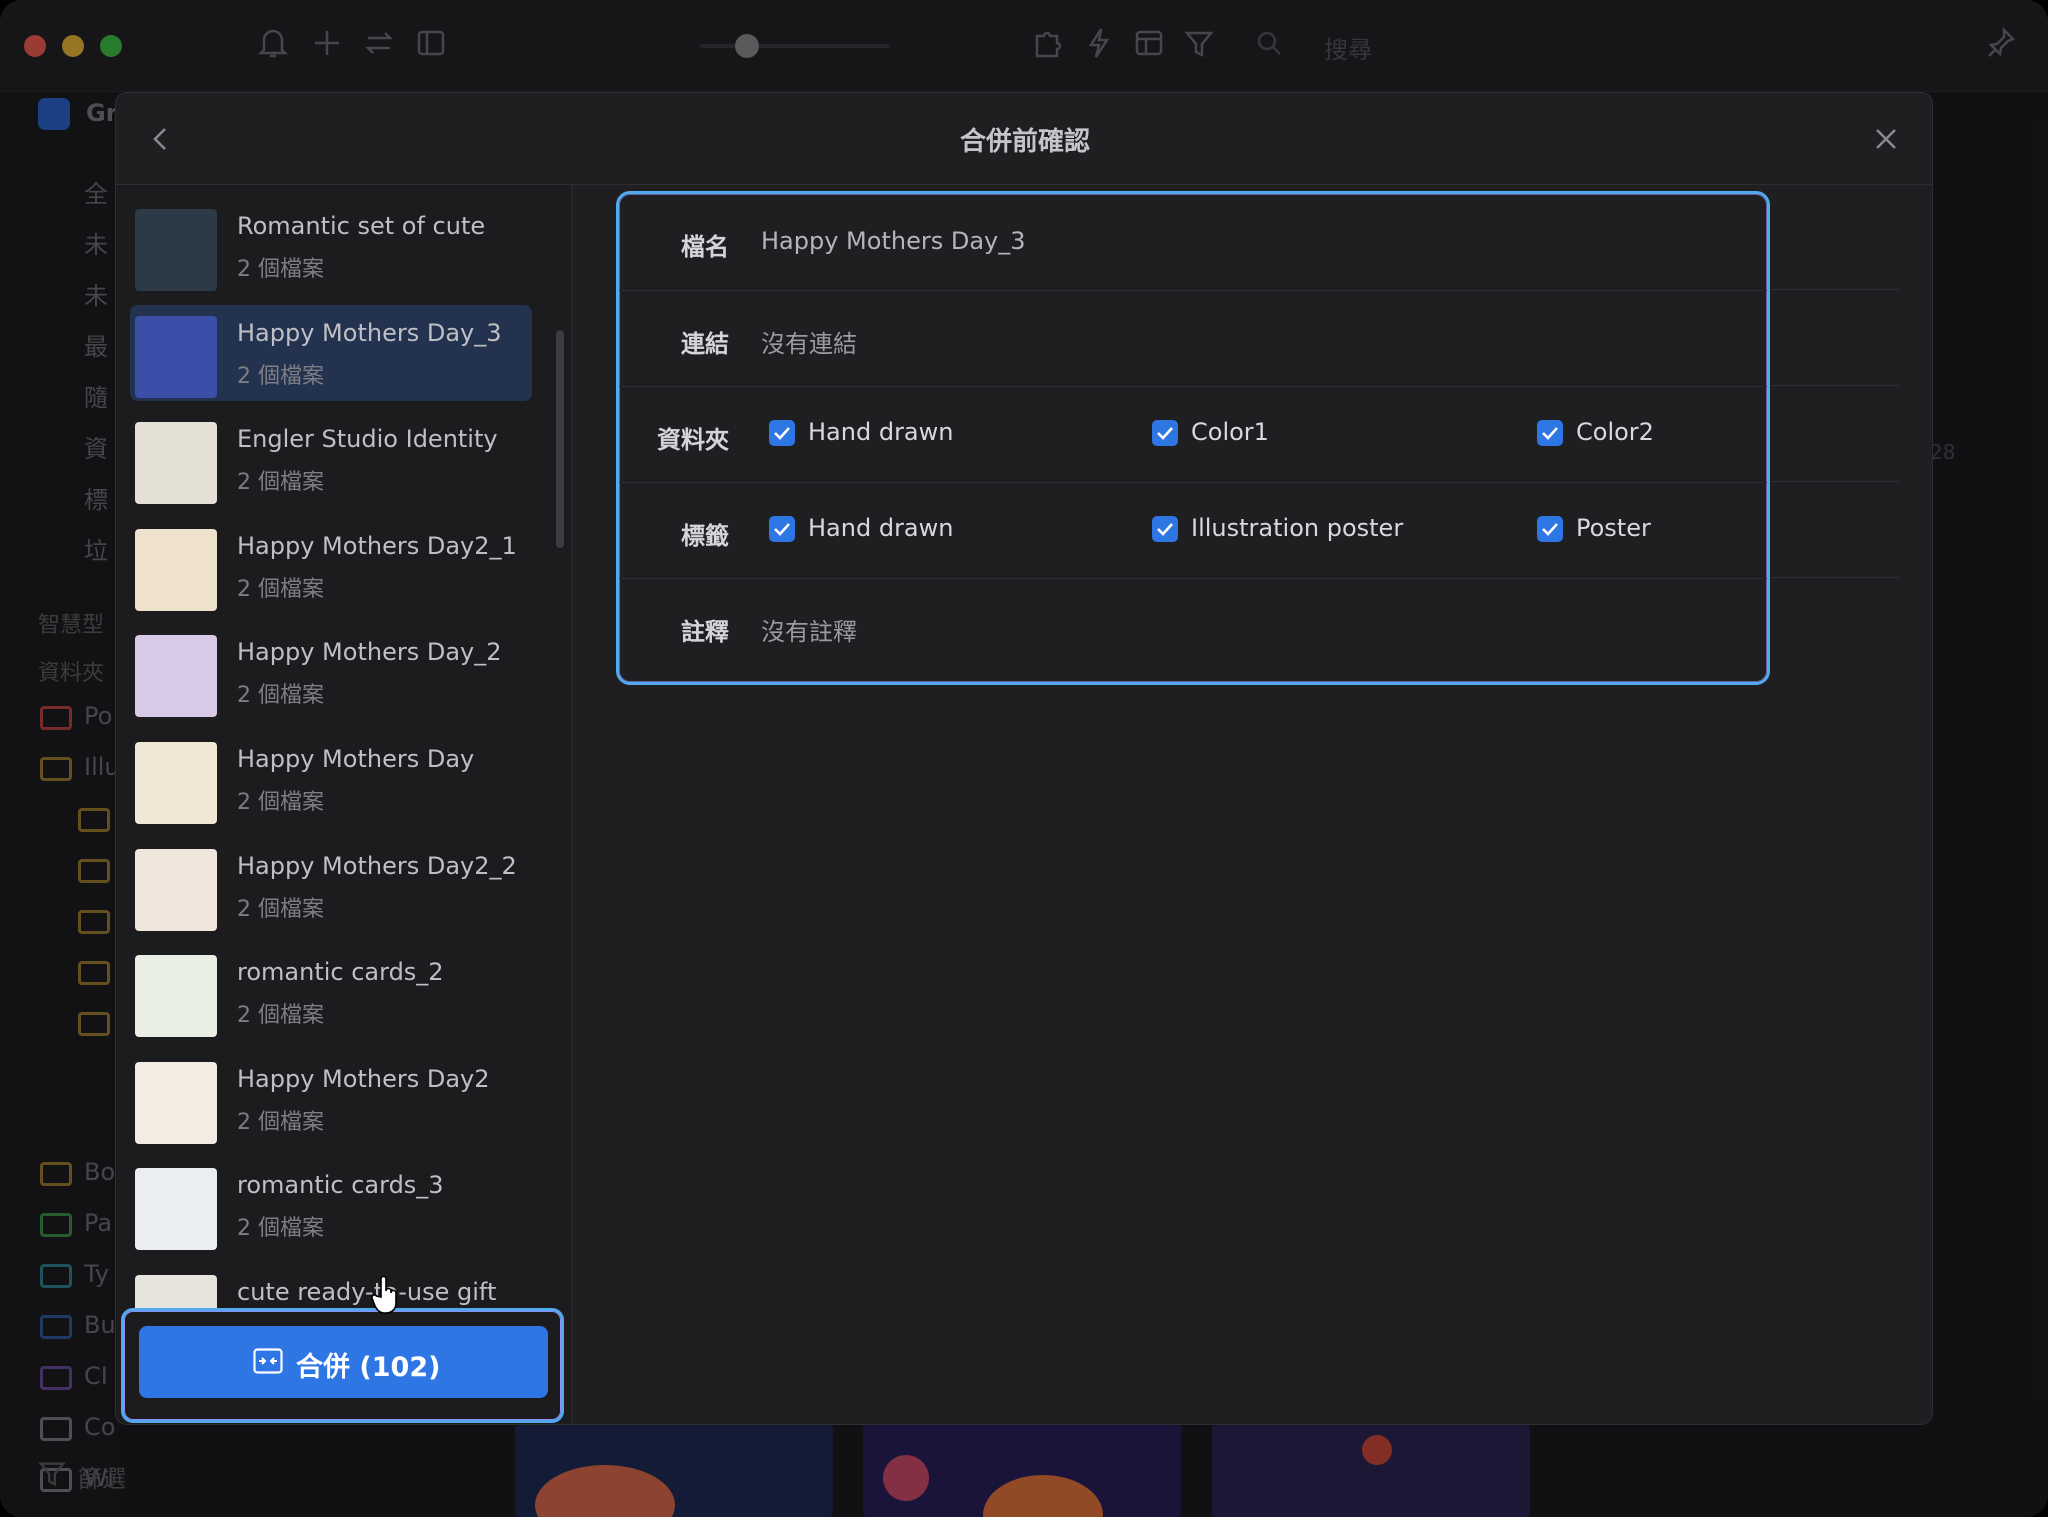  What do you see at coordinates (268, 1361) in the screenshot?
I see `merge-icon` at bounding box center [268, 1361].